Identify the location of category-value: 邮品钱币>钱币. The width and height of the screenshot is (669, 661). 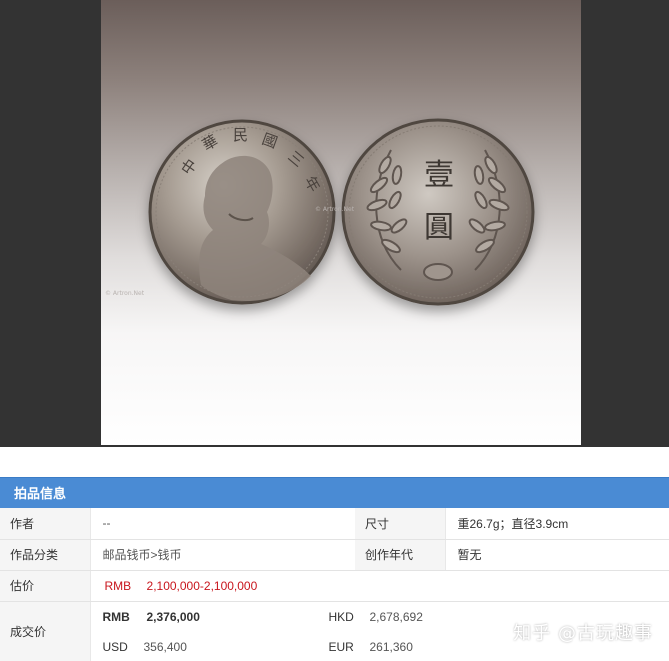
(222, 555).